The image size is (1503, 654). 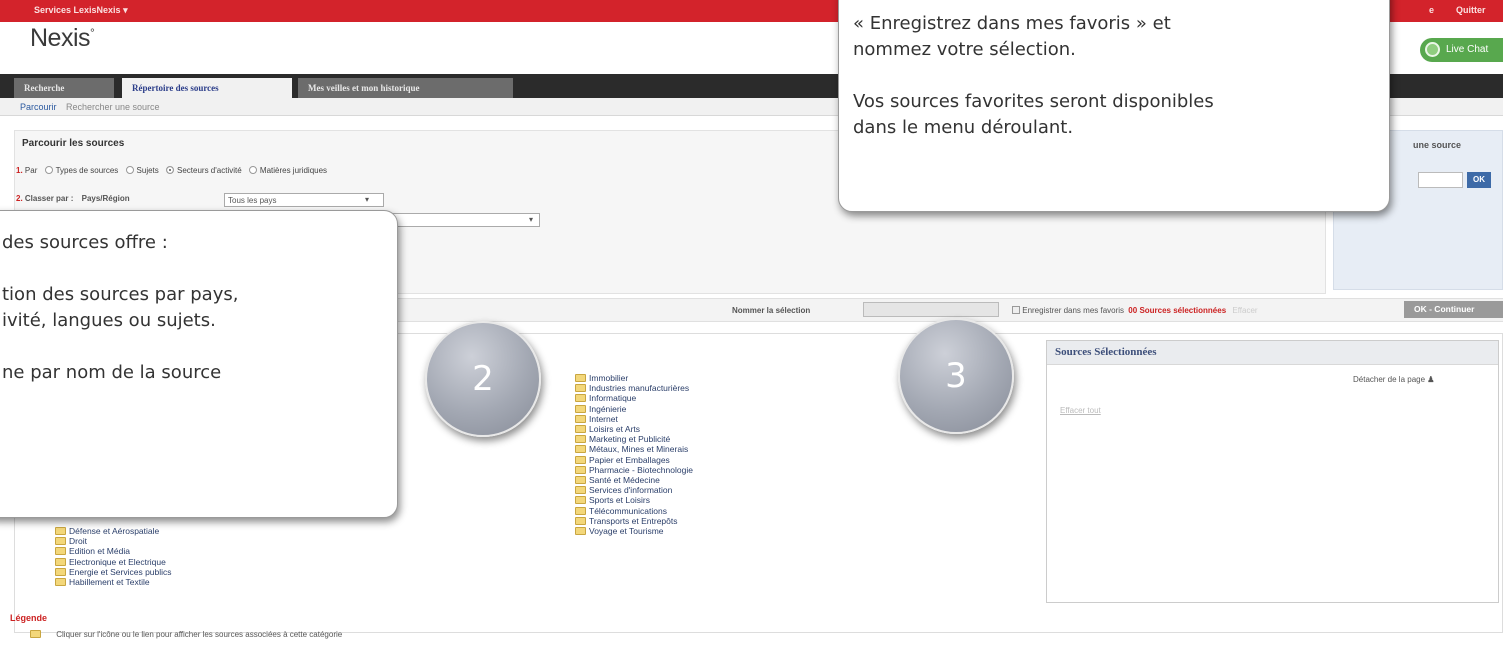 I want to click on subnav-rechercher-source: Rechercher une source, so click(x=113, y=107).